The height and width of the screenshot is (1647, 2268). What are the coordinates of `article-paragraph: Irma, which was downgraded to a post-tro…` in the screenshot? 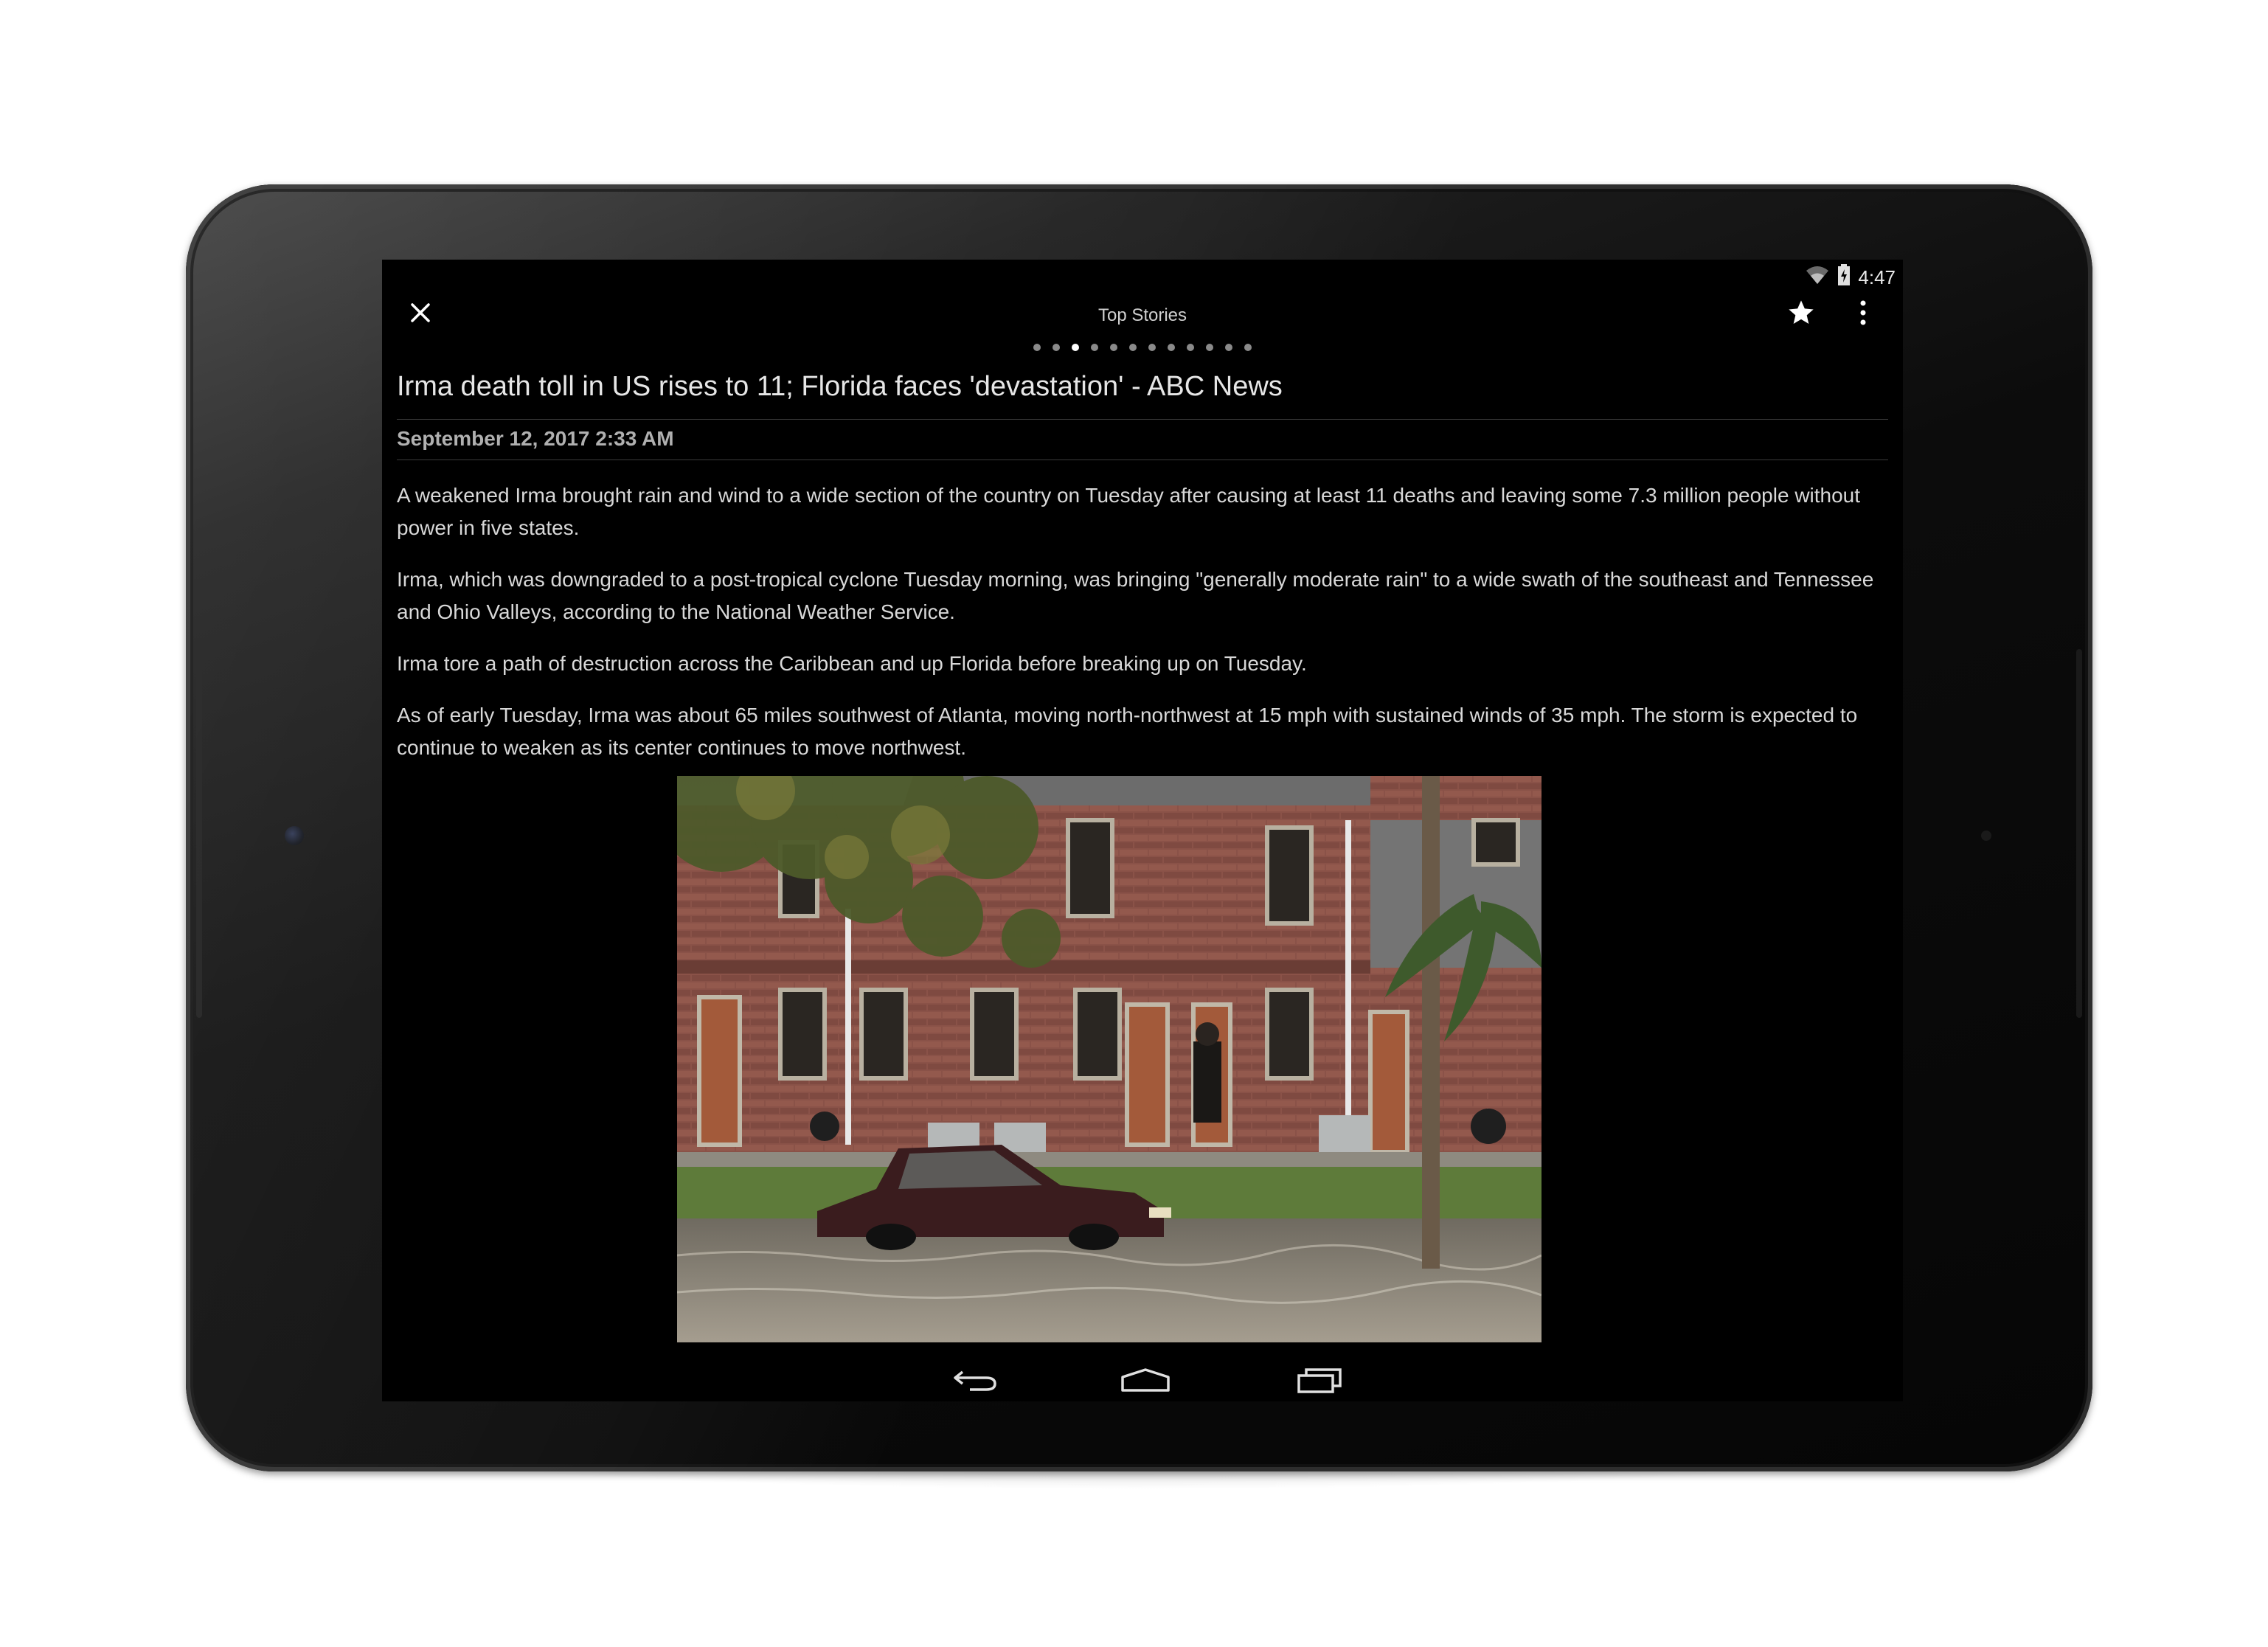 It's located at (1135, 595).